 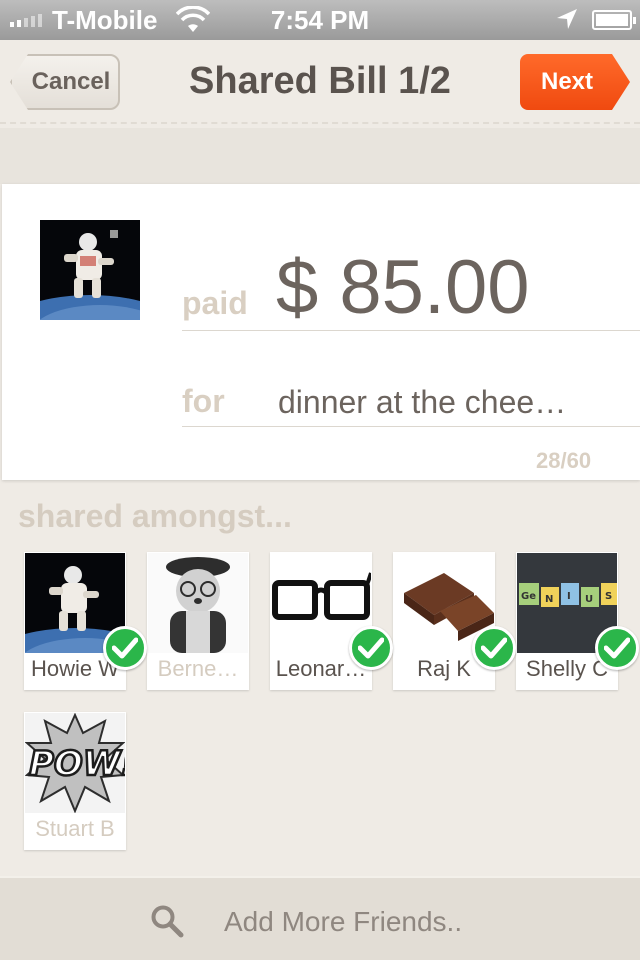 I want to click on battery-icon, so click(x=614, y=20).